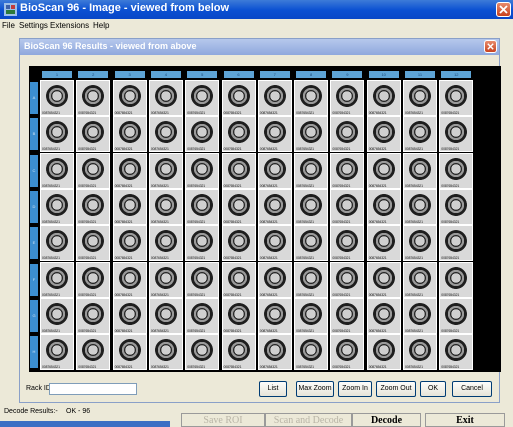  Describe the element at coordinates (386, 420) in the screenshot. I see `decode-button: Decode` at that location.